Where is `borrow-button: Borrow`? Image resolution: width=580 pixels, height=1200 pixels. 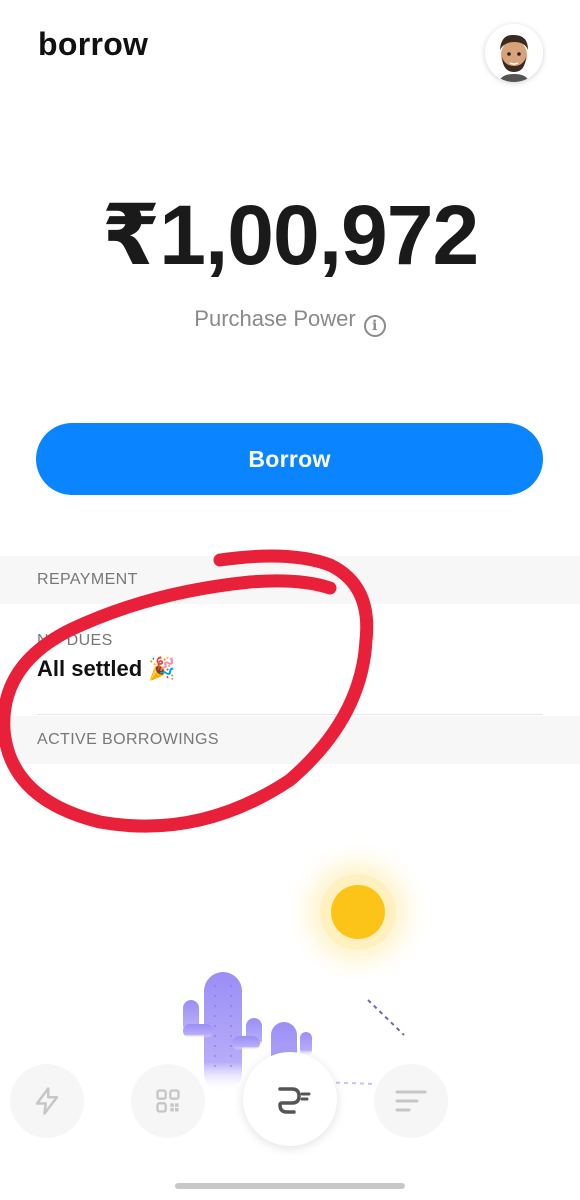
borrow-button: Borrow is located at coordinates (289, 459).